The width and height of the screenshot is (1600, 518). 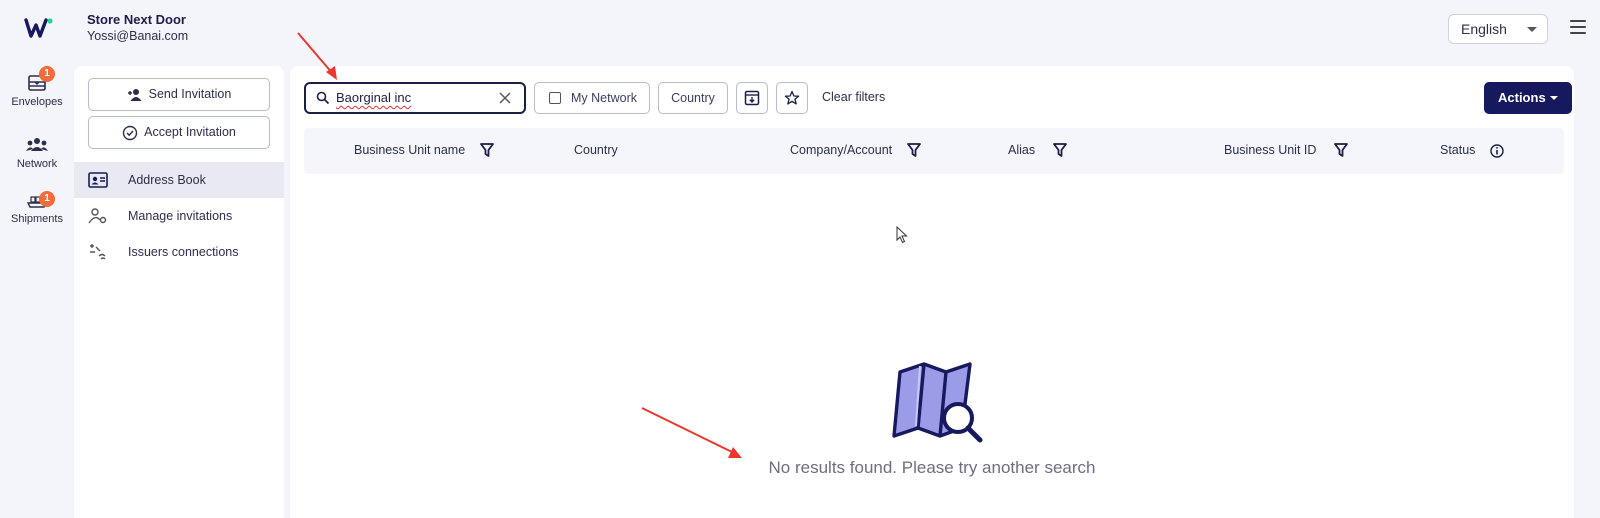 I want to click on favorites-button, so click(x=792, y=98).